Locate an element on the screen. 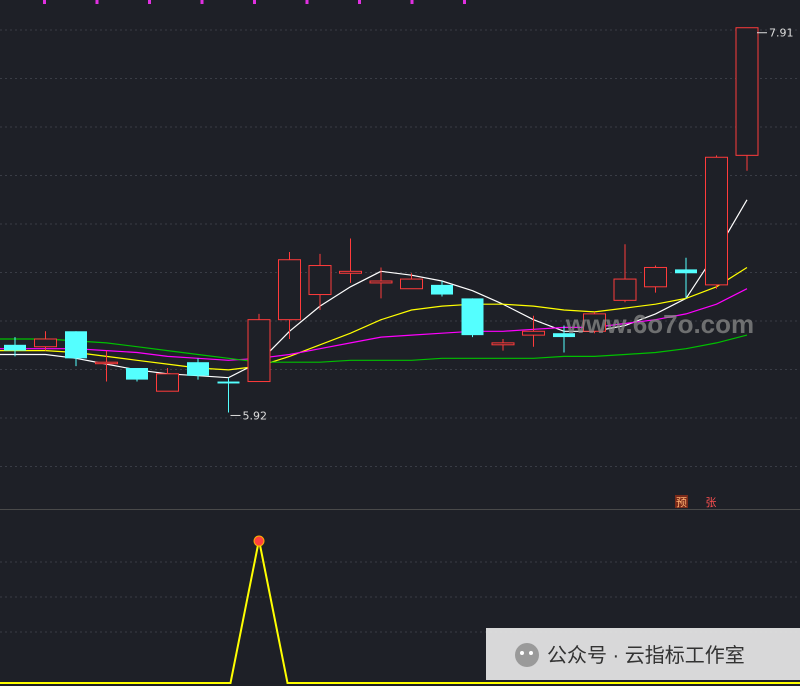  ma-line is located at coordinates (374, 348).